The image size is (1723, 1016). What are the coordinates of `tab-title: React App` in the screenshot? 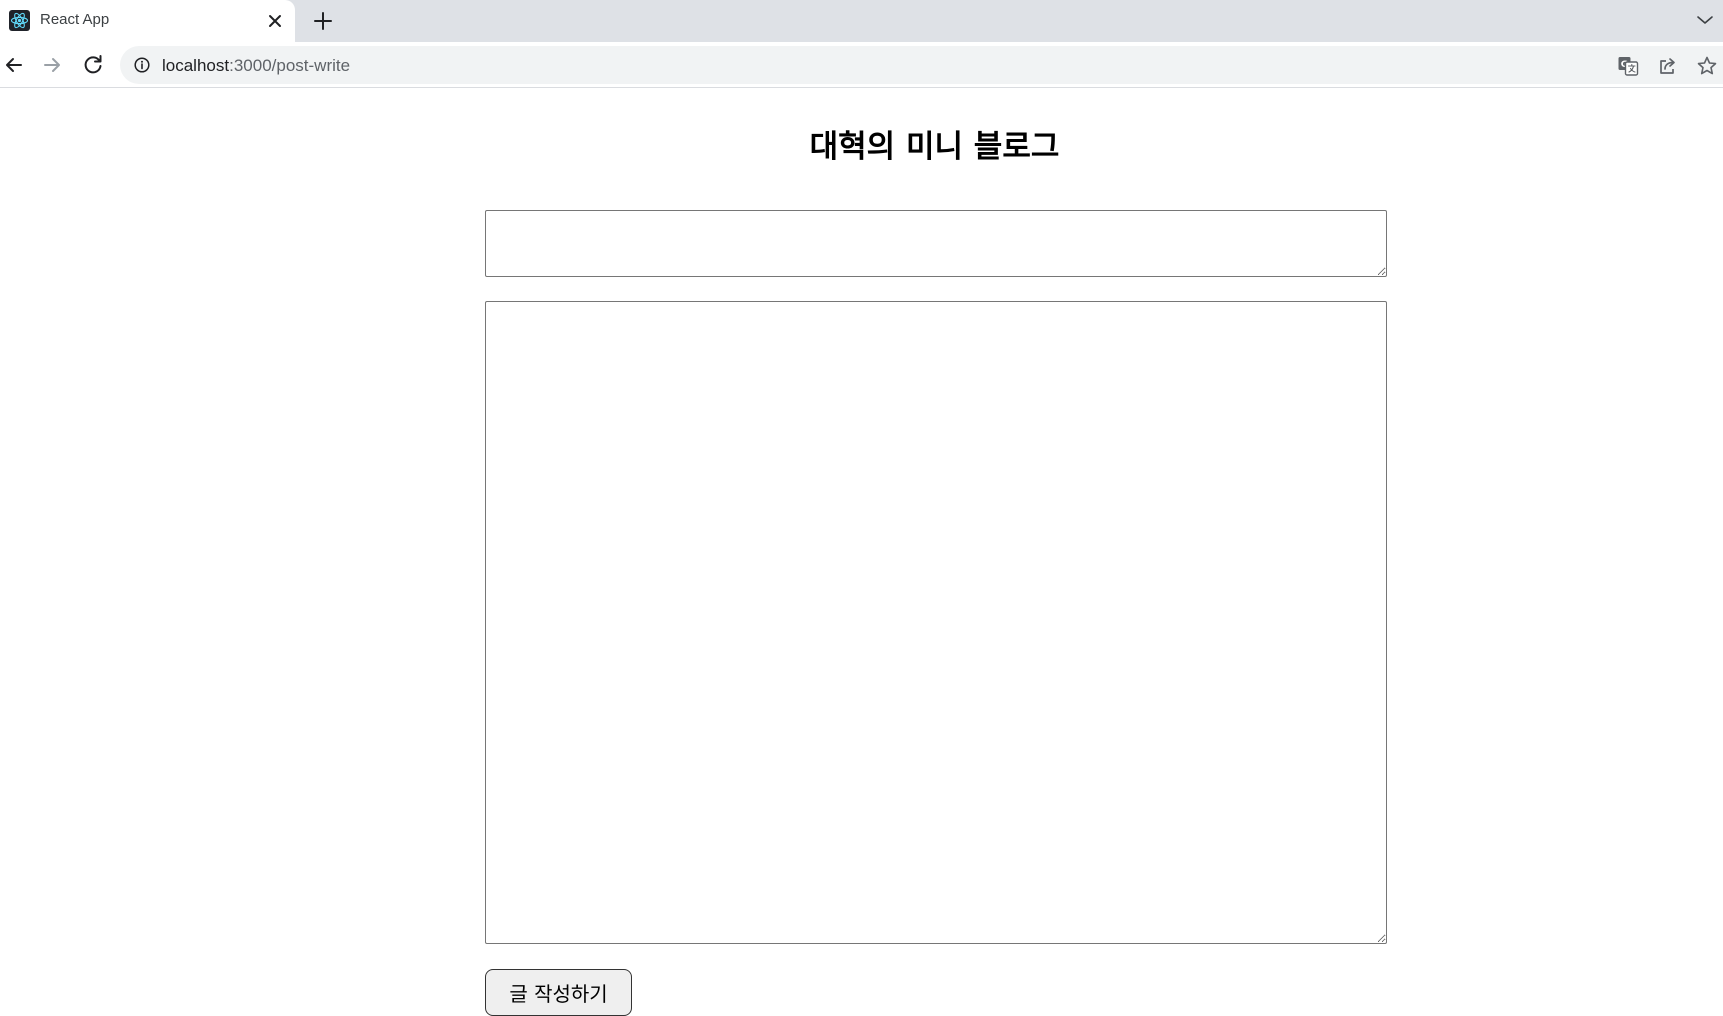 It's located at (75, 19).